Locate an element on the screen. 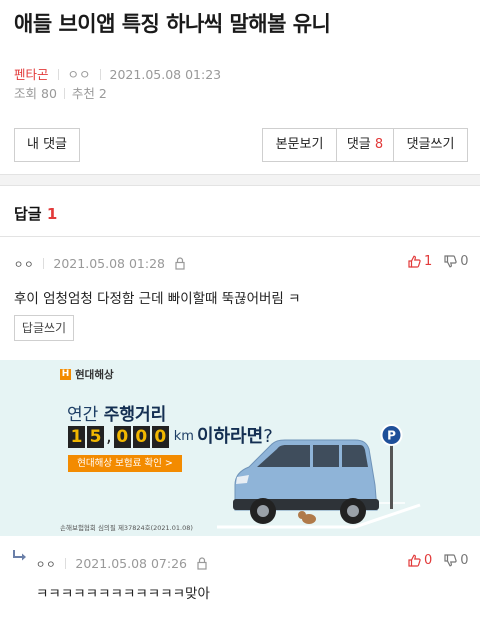 This screenshot has height=621, width=480. comment-votes: 0 0 is located at coordinates (438, 560).